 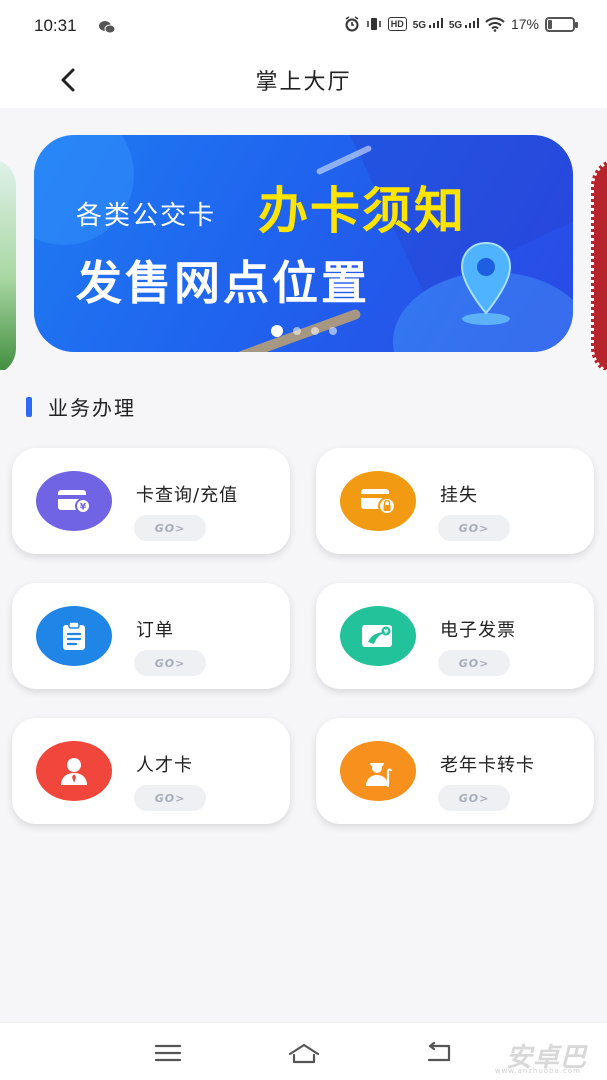 I want to click on card-yen-icon: ¥, so click(x=74, y=502).